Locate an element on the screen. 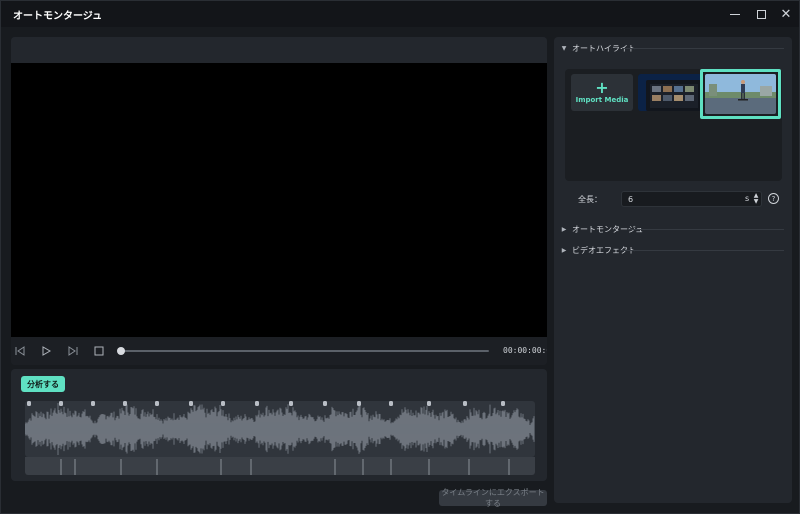 The image size is (800, 514). minimize-button is located at coordinates (735, 14).